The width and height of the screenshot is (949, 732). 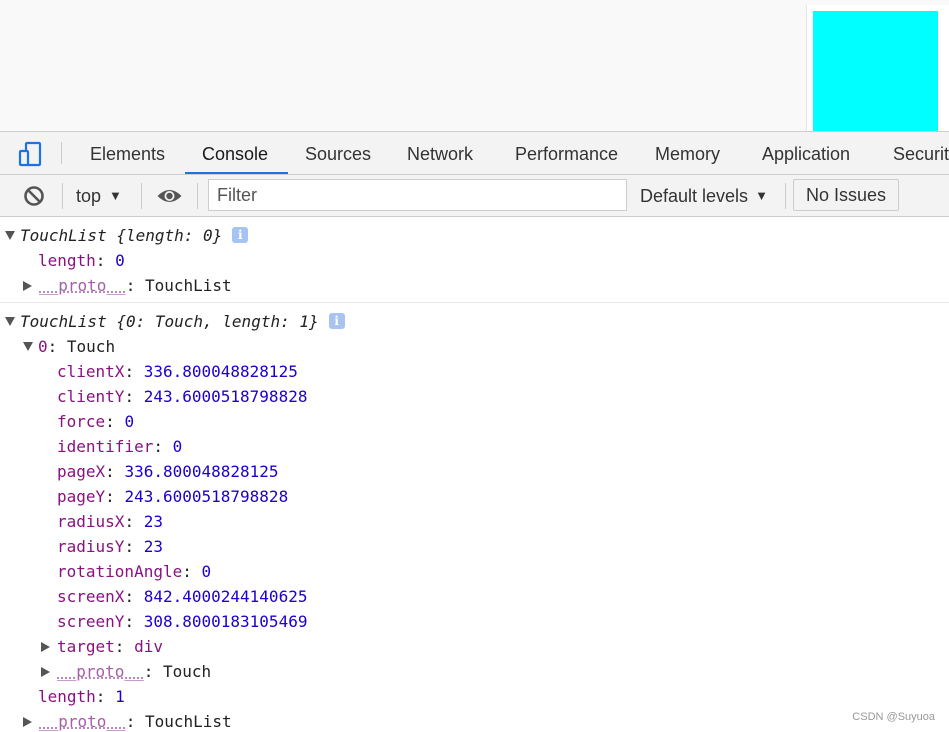 What do you see at coordinates (175, 321) in the screenshot?
I see `object-summary: TouchList {0: Touch, length: 1} i` at bounding box center [175, 321].